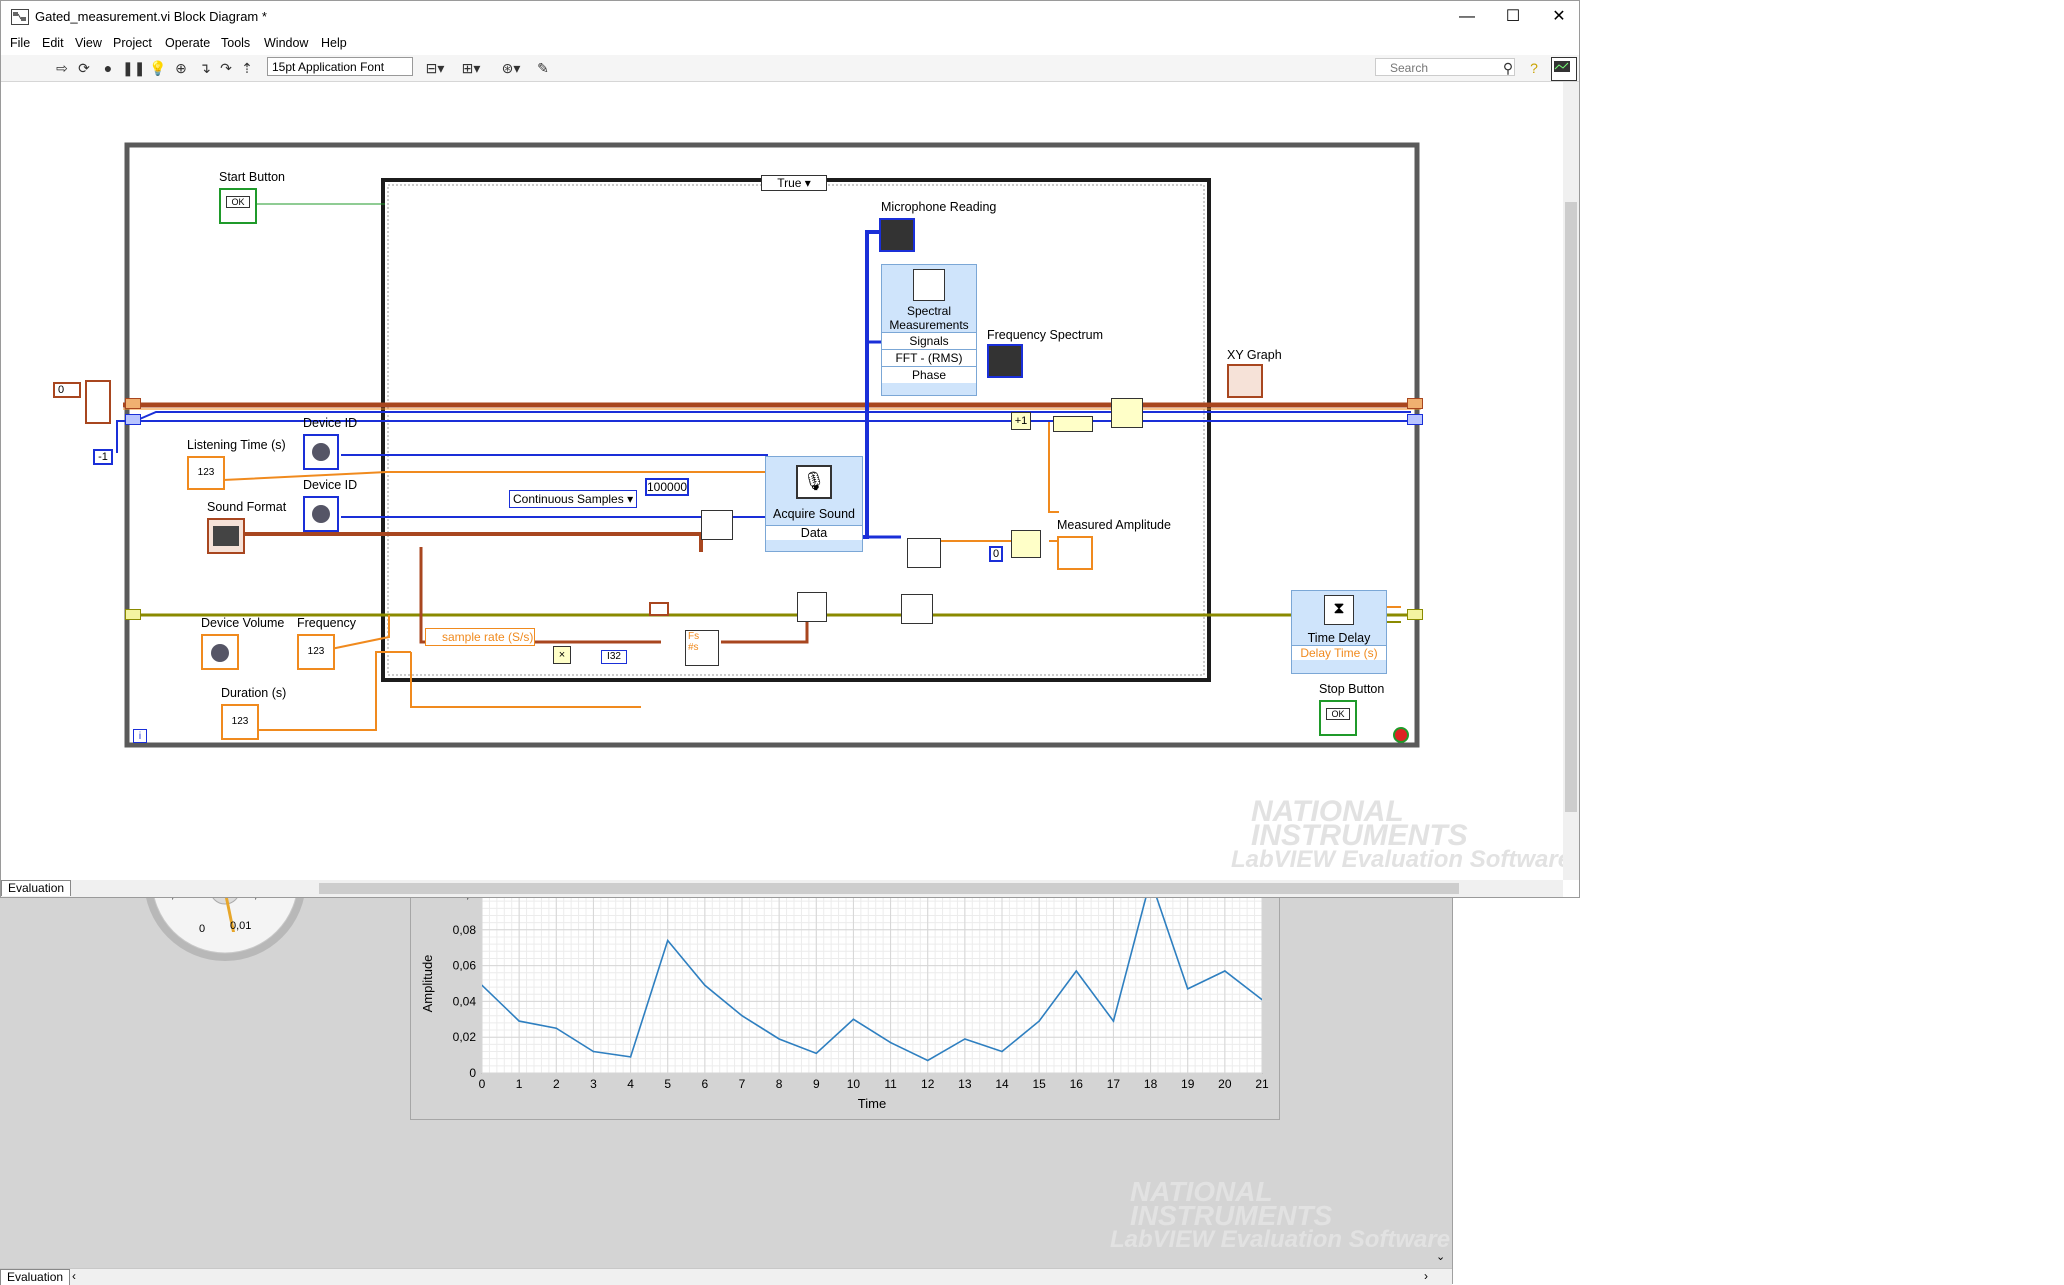 The width and height of the screenshot is (2064, 1285). What do you see at coordinates (226, 68) in the screenshot?
I see `step-over-icon: ↷` at bounding box center [226, 68].